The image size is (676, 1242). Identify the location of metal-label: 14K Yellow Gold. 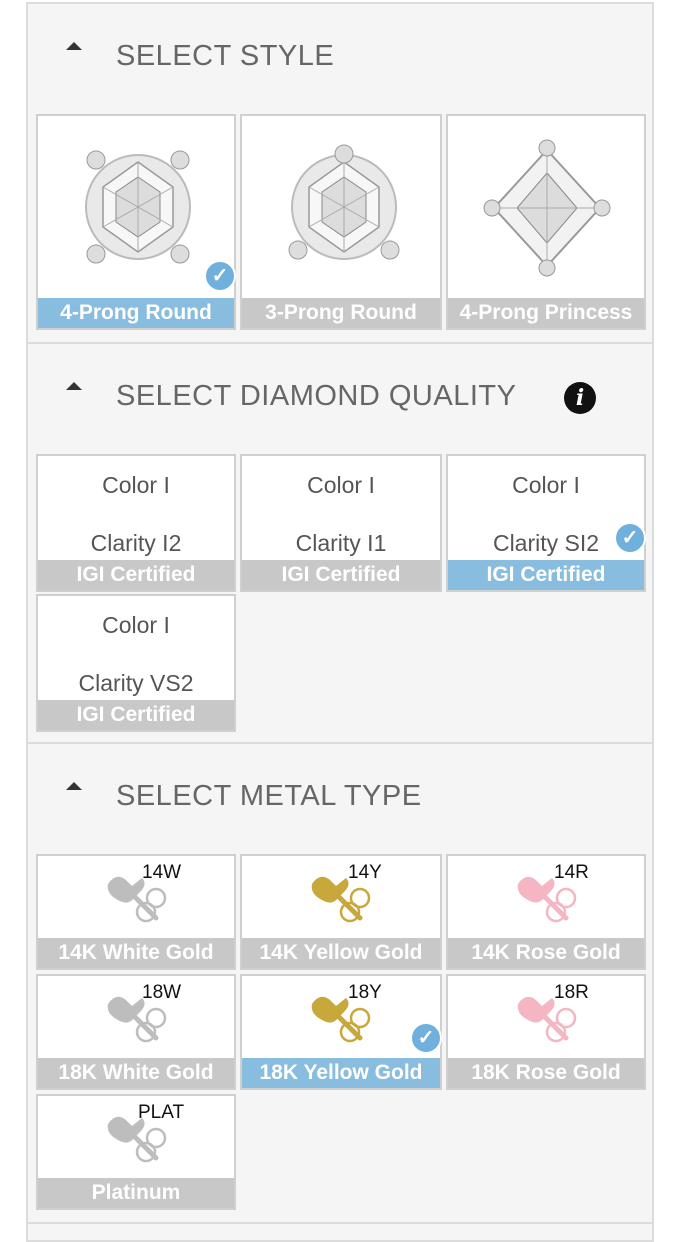
(341, 953).